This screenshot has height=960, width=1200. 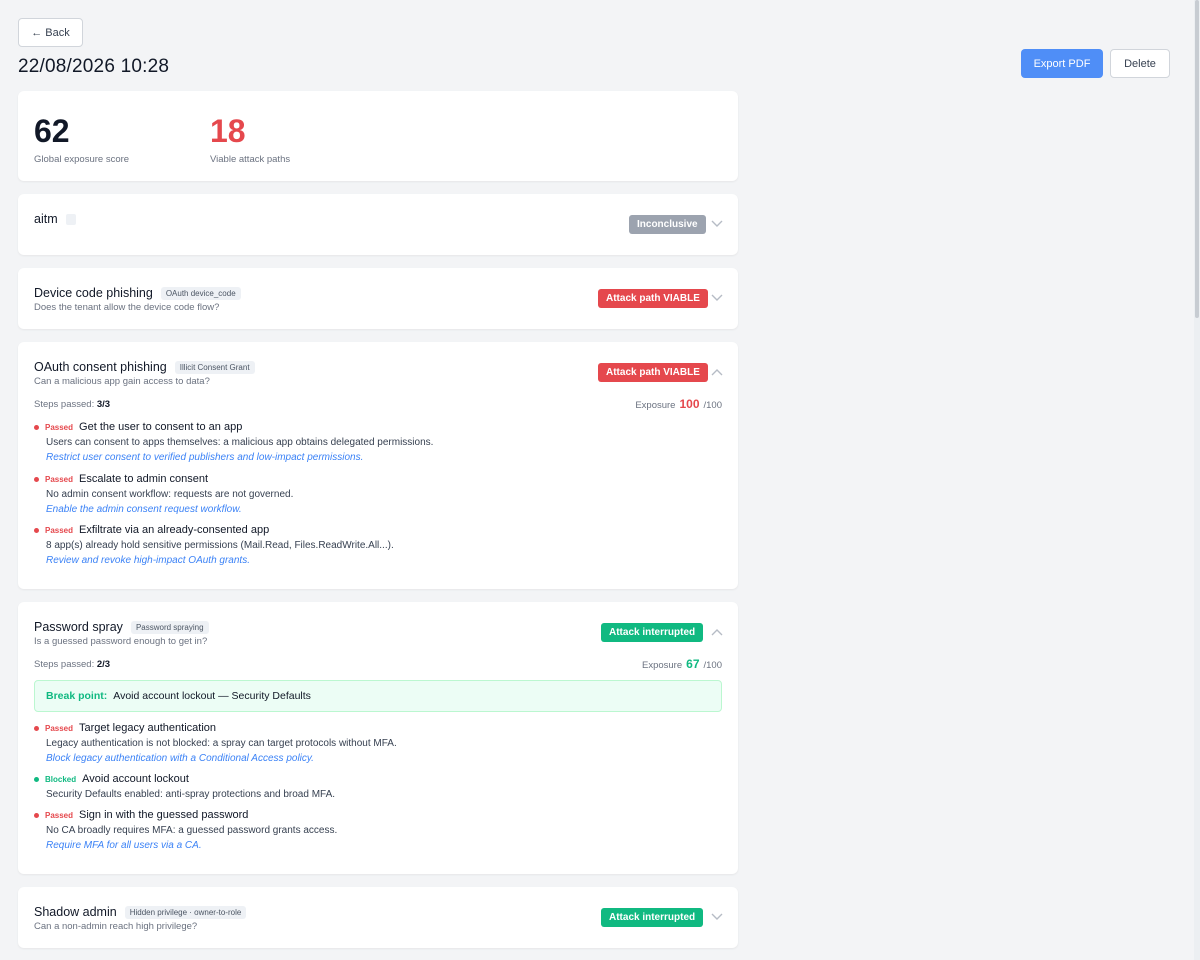 I want to click on step-title: Sign in with the guessed password, so click(x=164, y=815).